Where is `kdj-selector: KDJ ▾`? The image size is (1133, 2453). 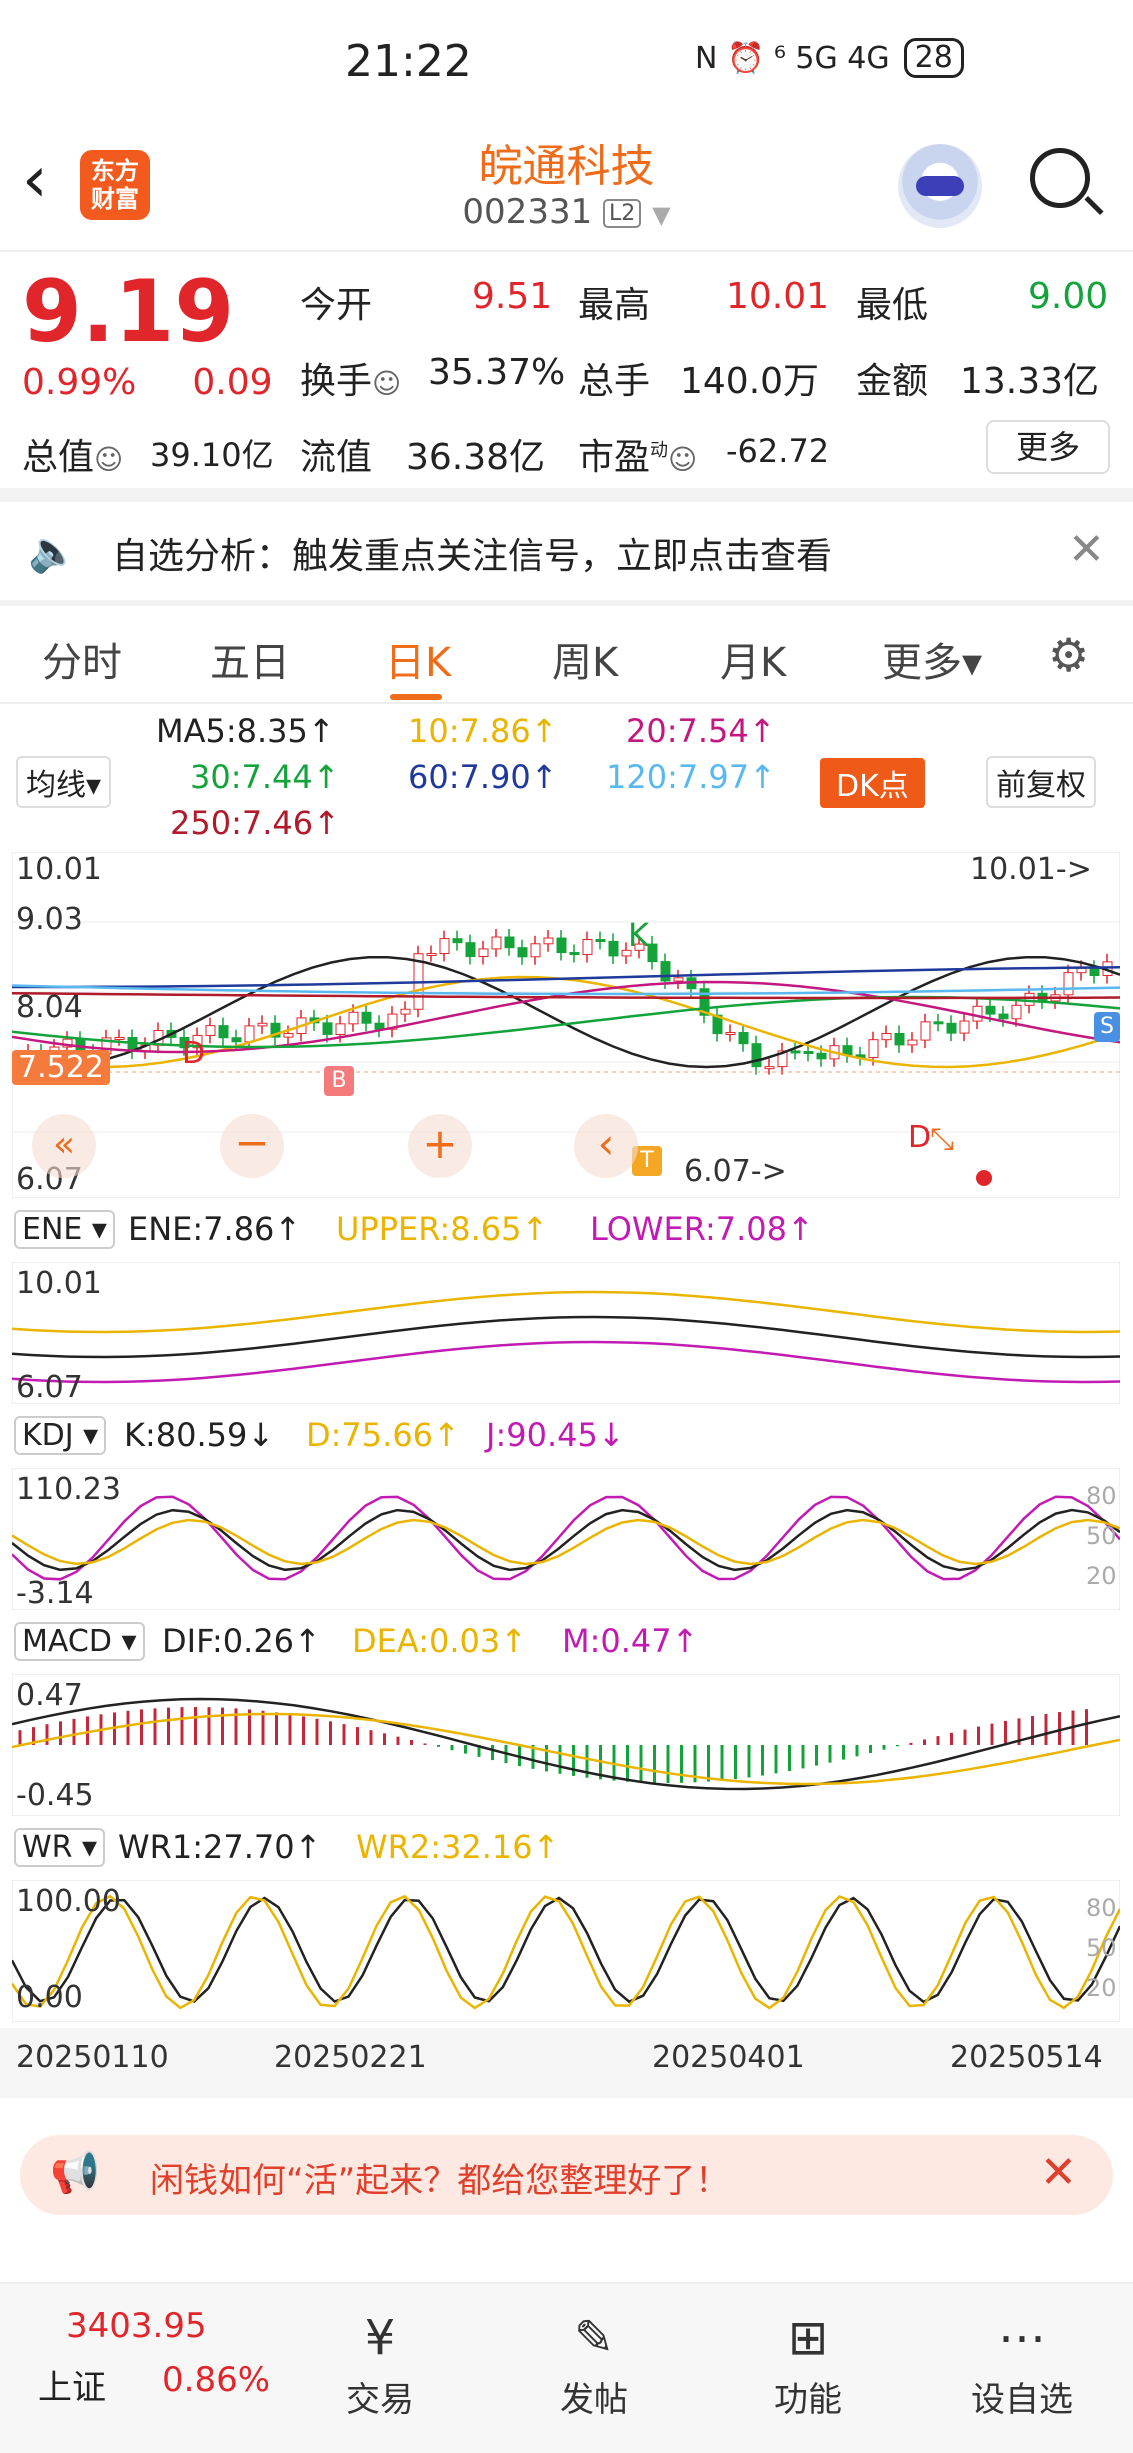 kdj-selector: KDJ ▾ is located at coordinates (60, 1435).